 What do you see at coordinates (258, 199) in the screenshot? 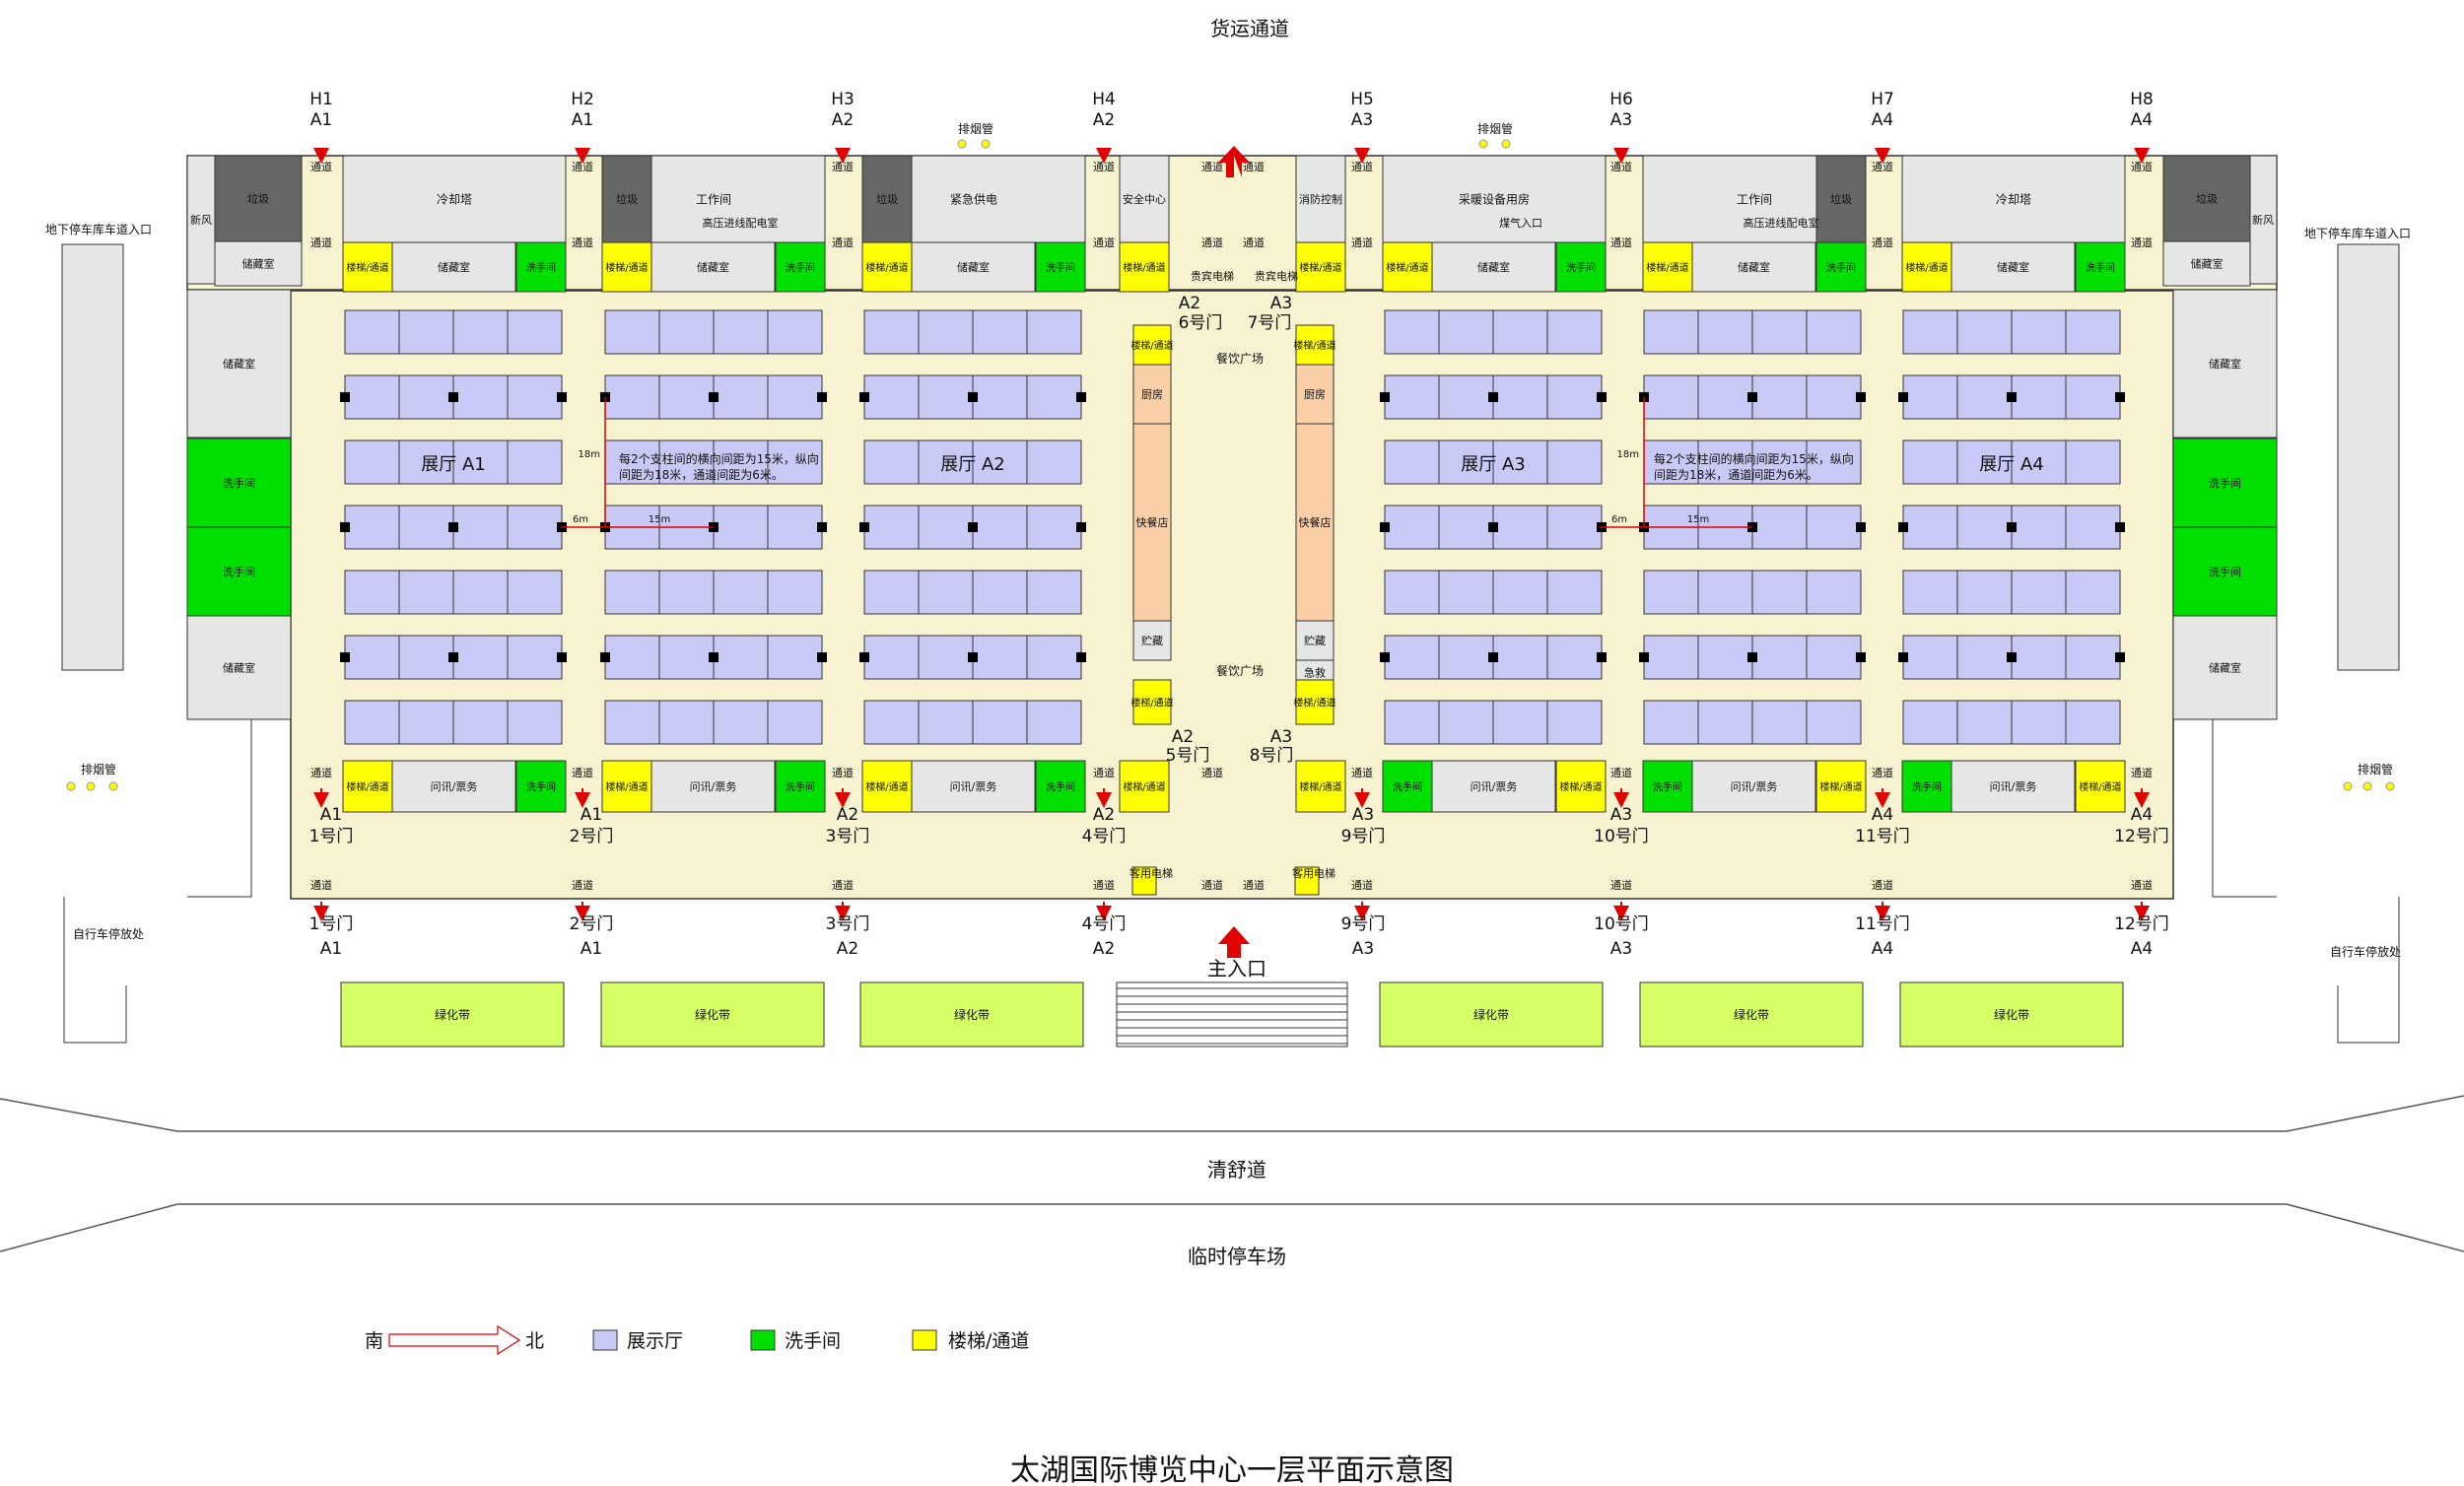
I see `garbage-left-label: 垃圾` at bounding box center [258, 199].